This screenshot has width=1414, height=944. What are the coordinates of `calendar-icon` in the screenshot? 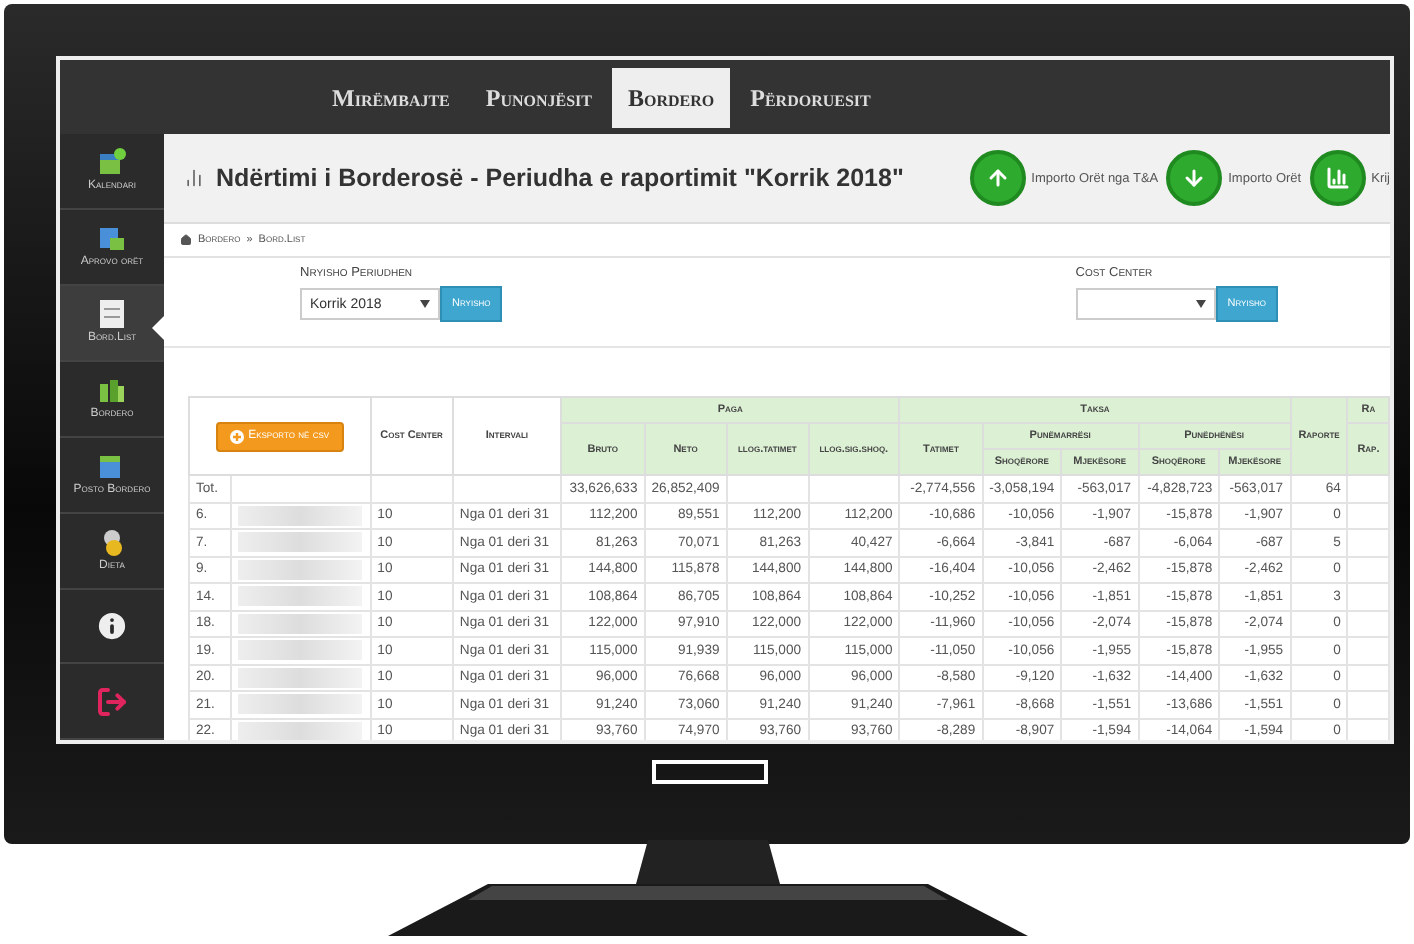 It's located at (112, 162).